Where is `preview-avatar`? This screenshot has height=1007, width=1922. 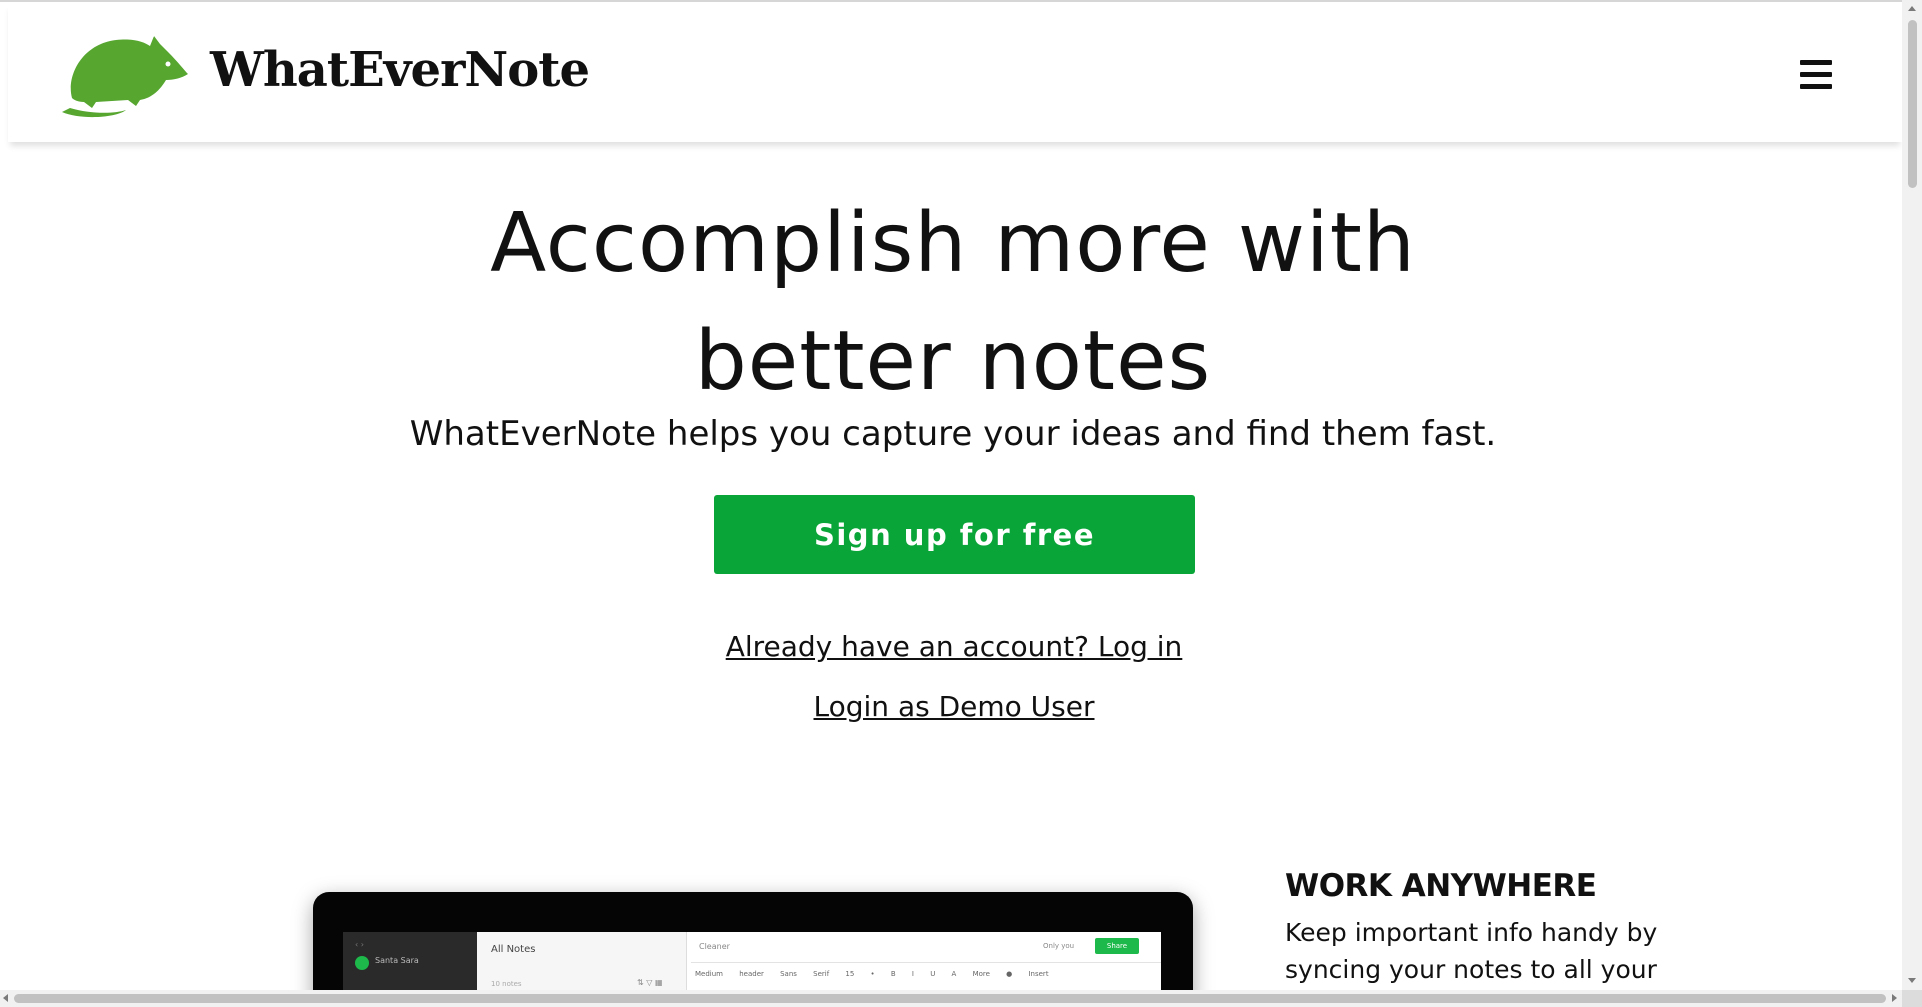
preview-avatar is located at coordinates (362, 963).